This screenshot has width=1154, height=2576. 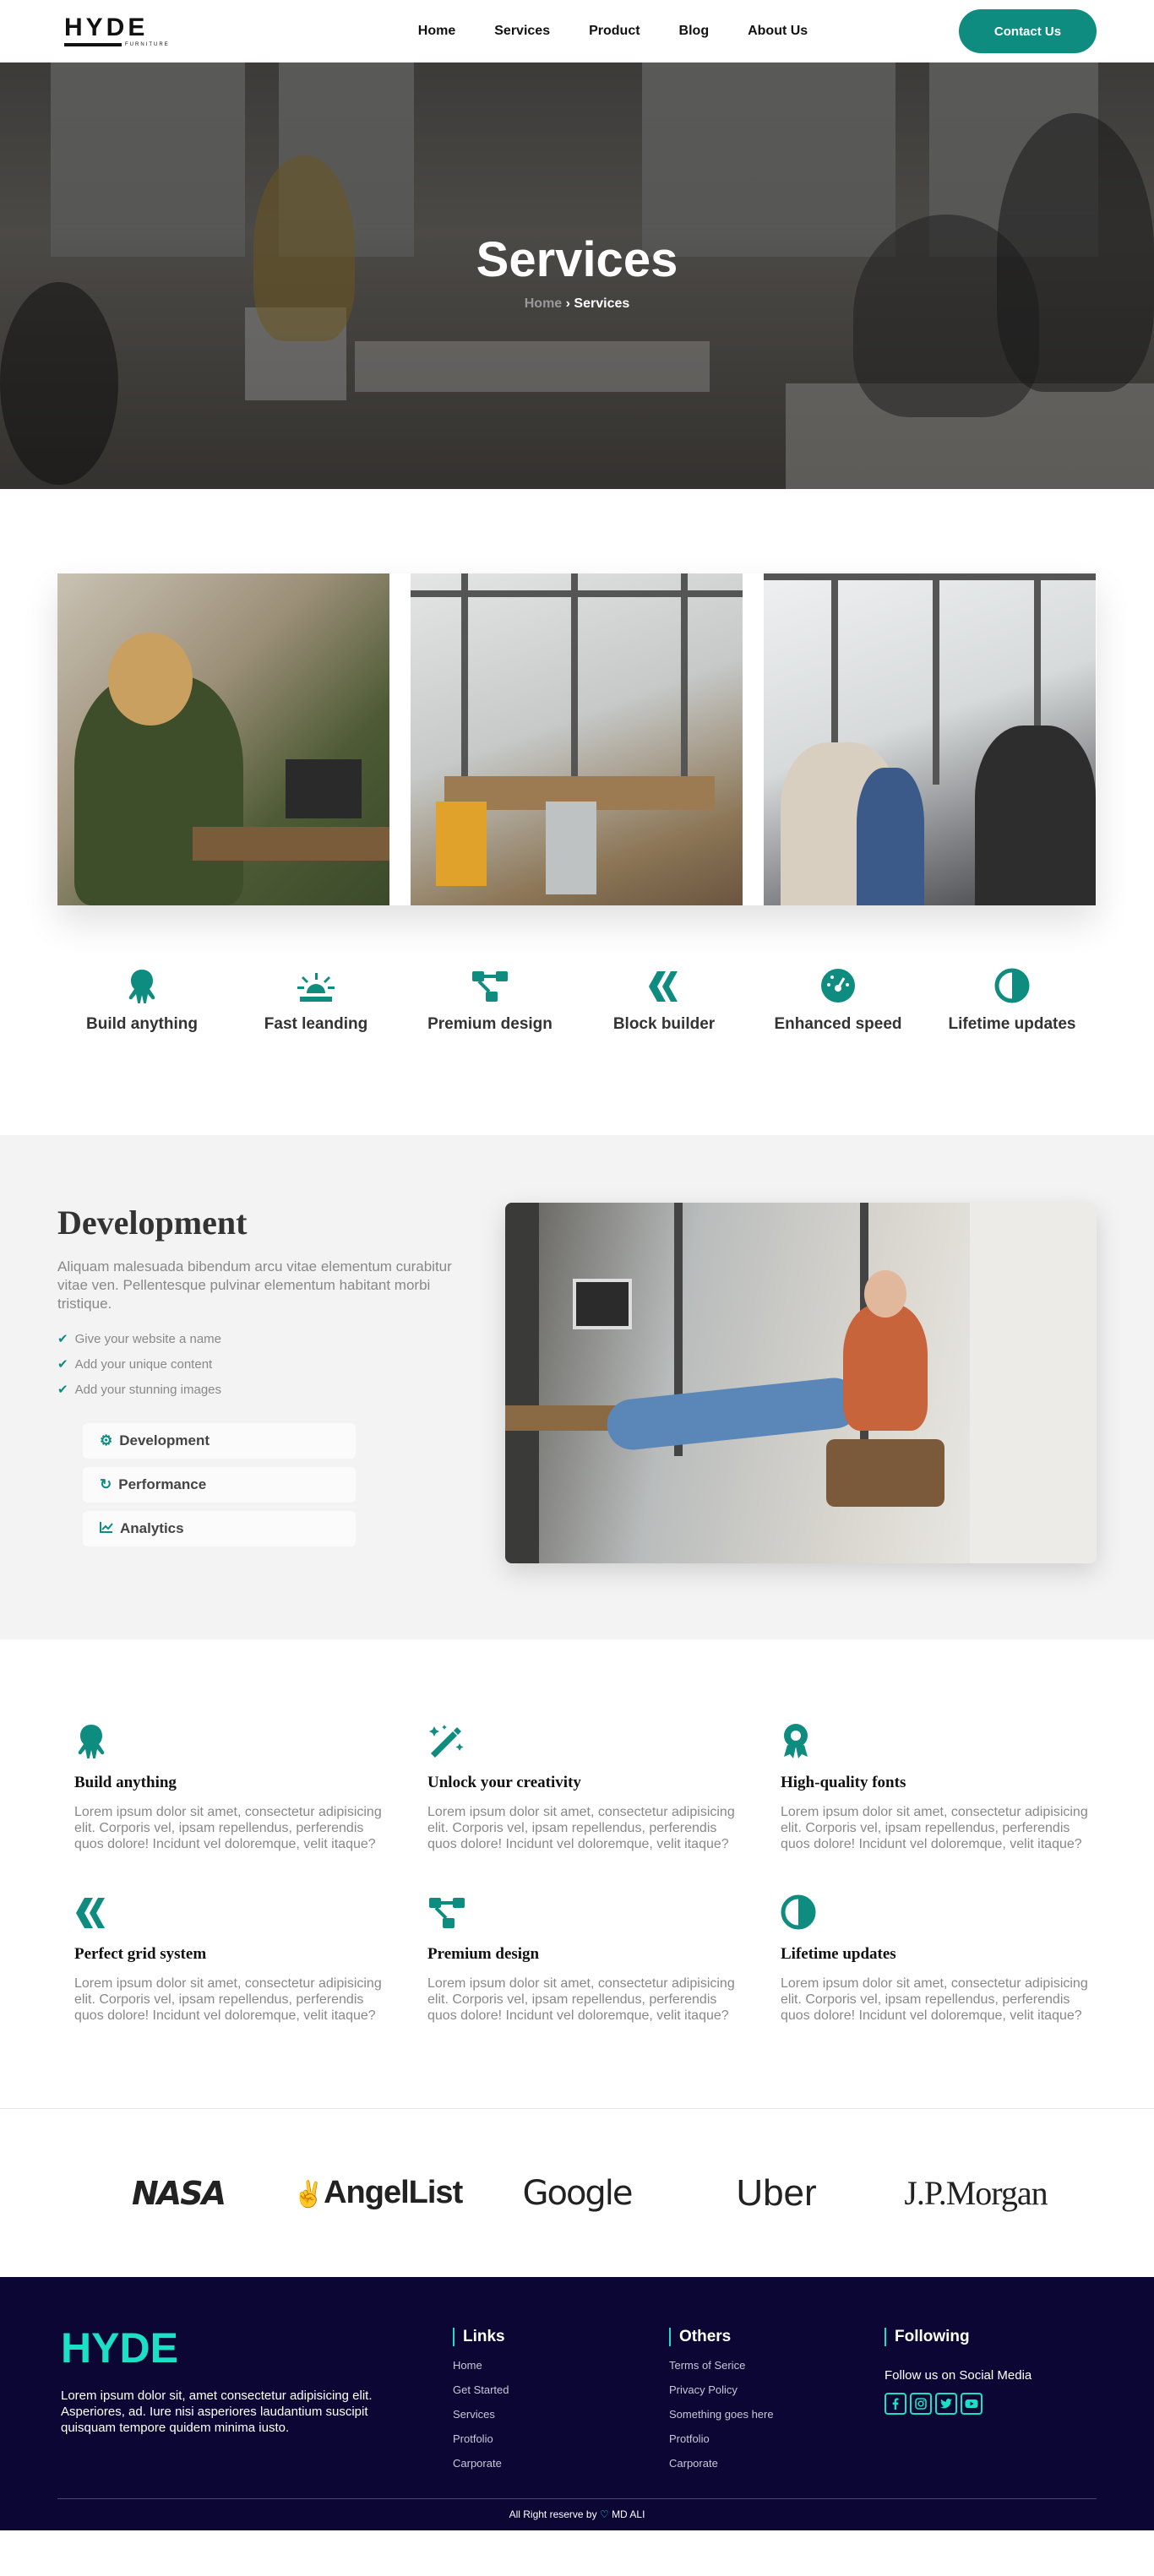 I want to click on alarm-light-icon, so click(x=315, y=984).